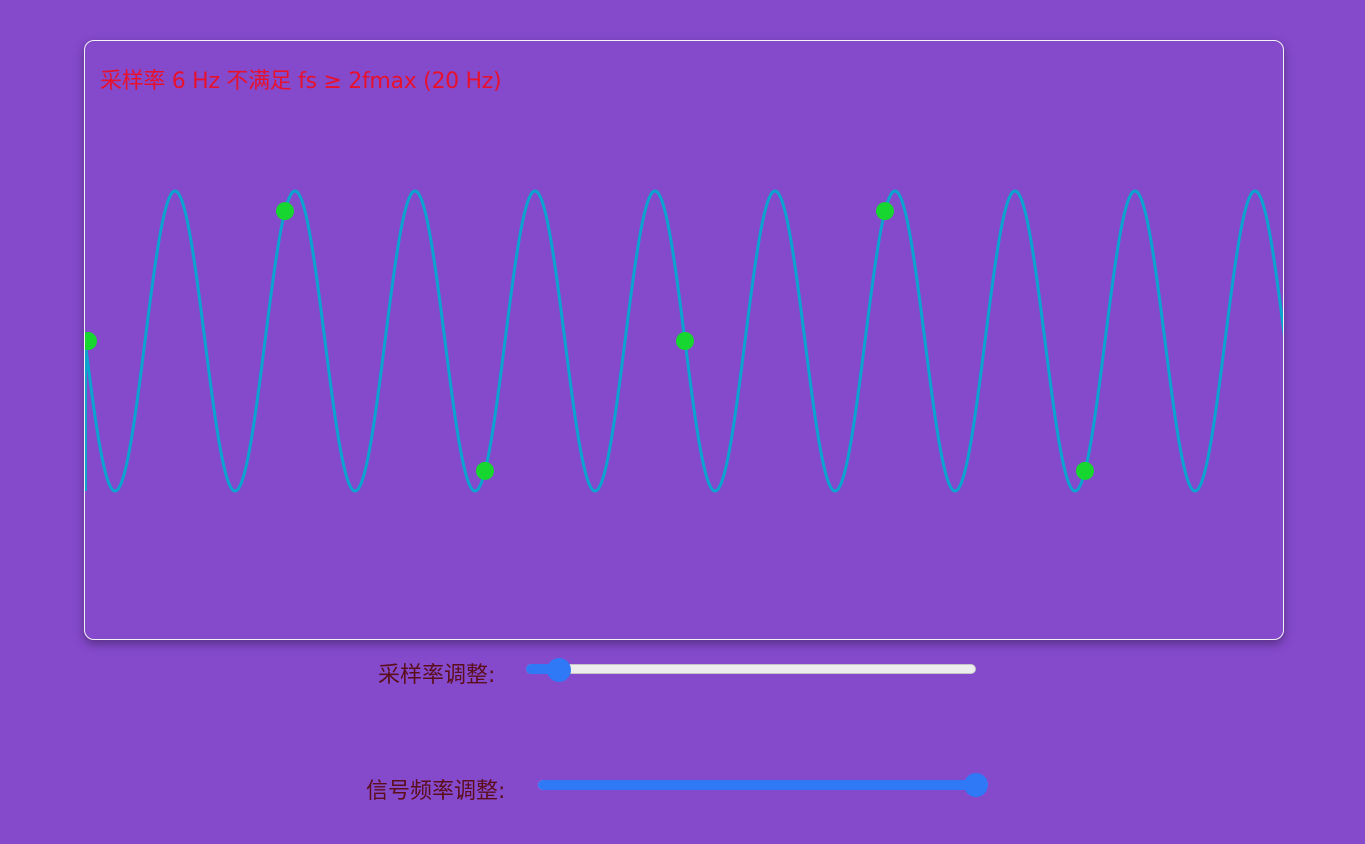  I want to click on signal-frequency-slider-fill, so click(757, 785).